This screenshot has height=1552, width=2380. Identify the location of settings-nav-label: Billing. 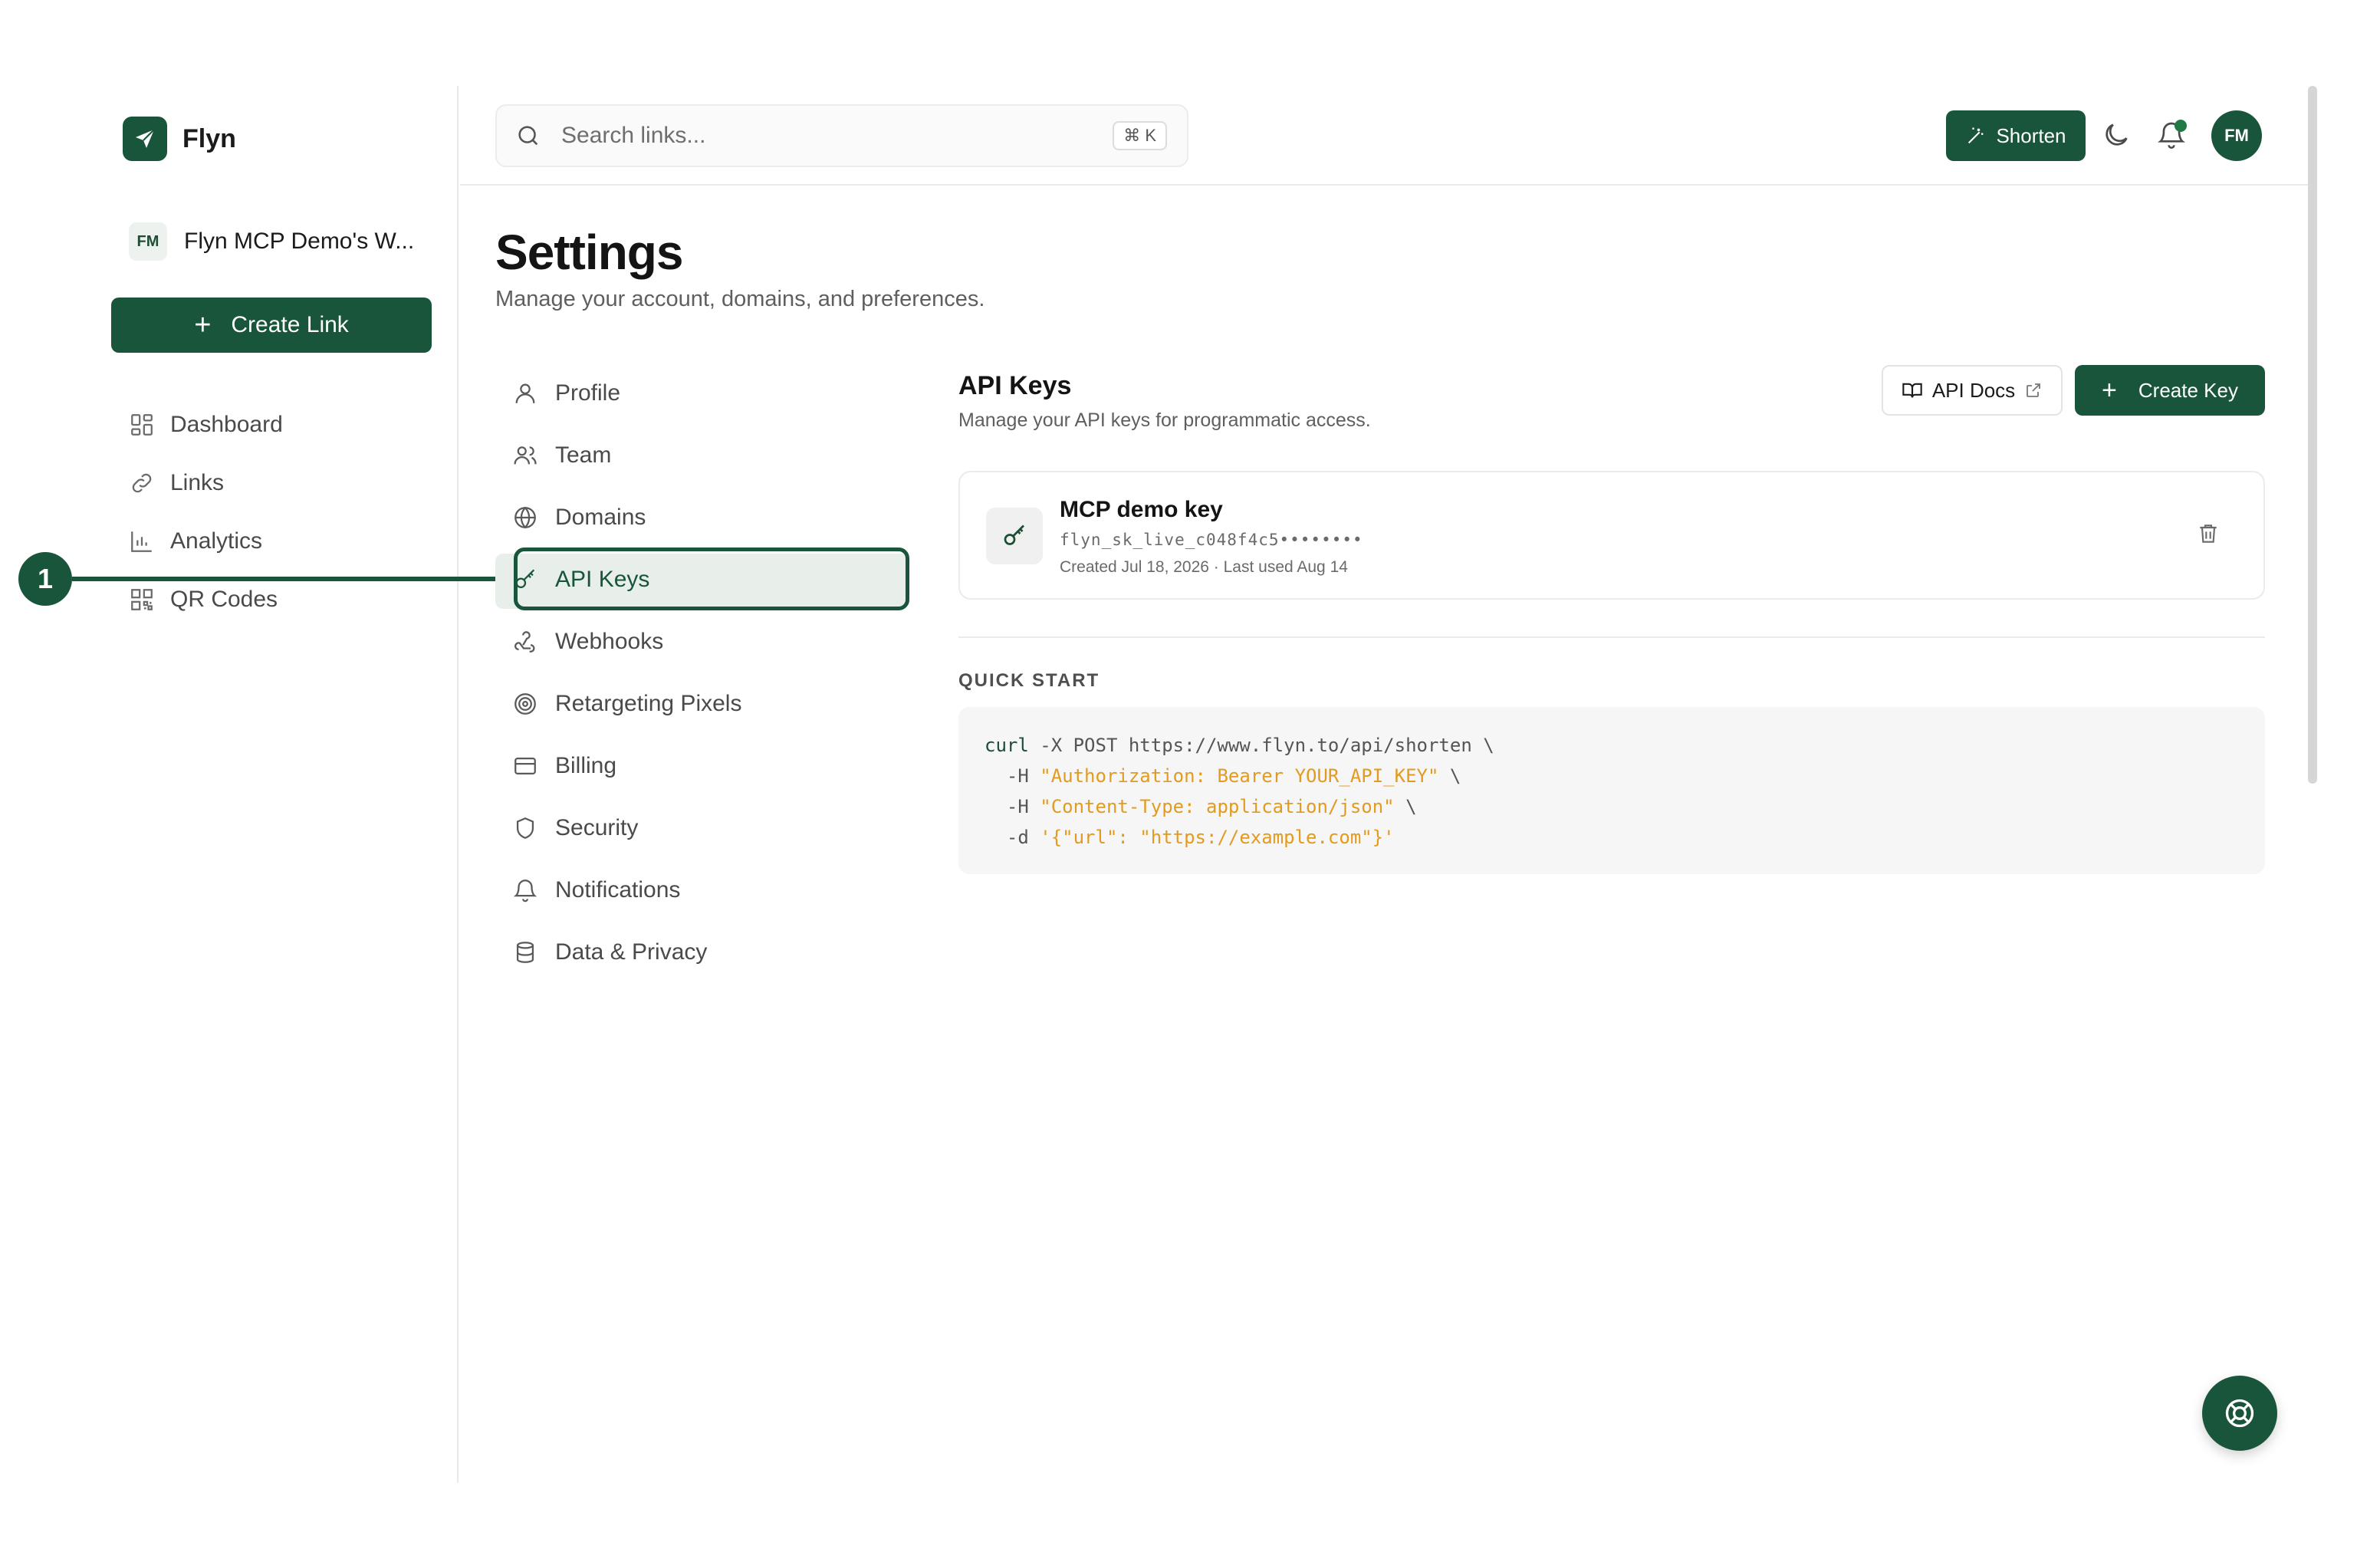
(586, 765).